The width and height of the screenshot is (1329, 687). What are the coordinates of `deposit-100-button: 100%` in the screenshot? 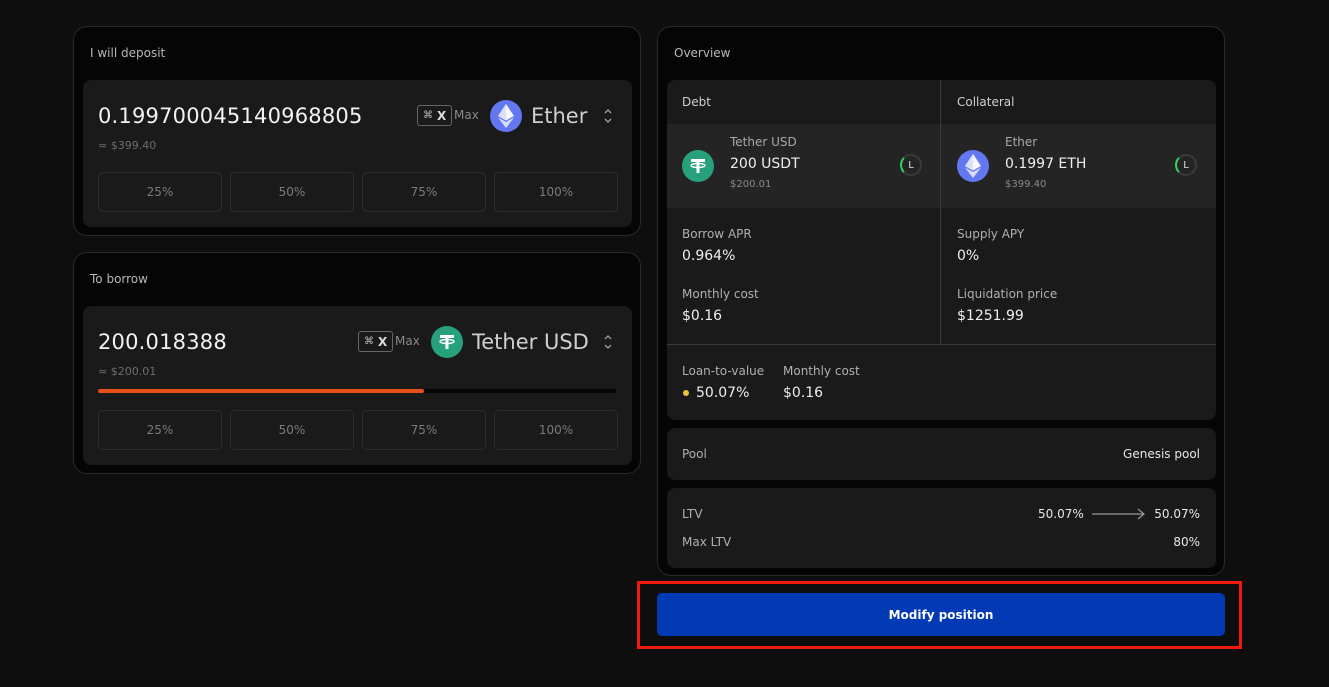 It's located at (556, 192).